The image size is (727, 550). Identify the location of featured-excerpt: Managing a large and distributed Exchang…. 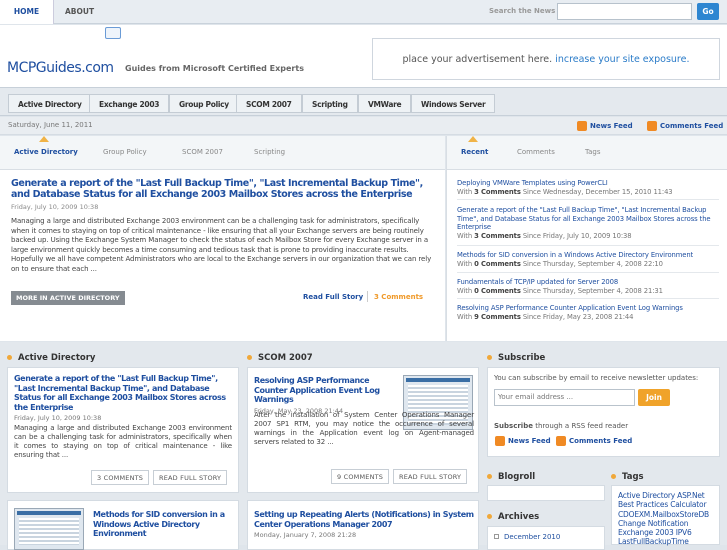
(221, 245).